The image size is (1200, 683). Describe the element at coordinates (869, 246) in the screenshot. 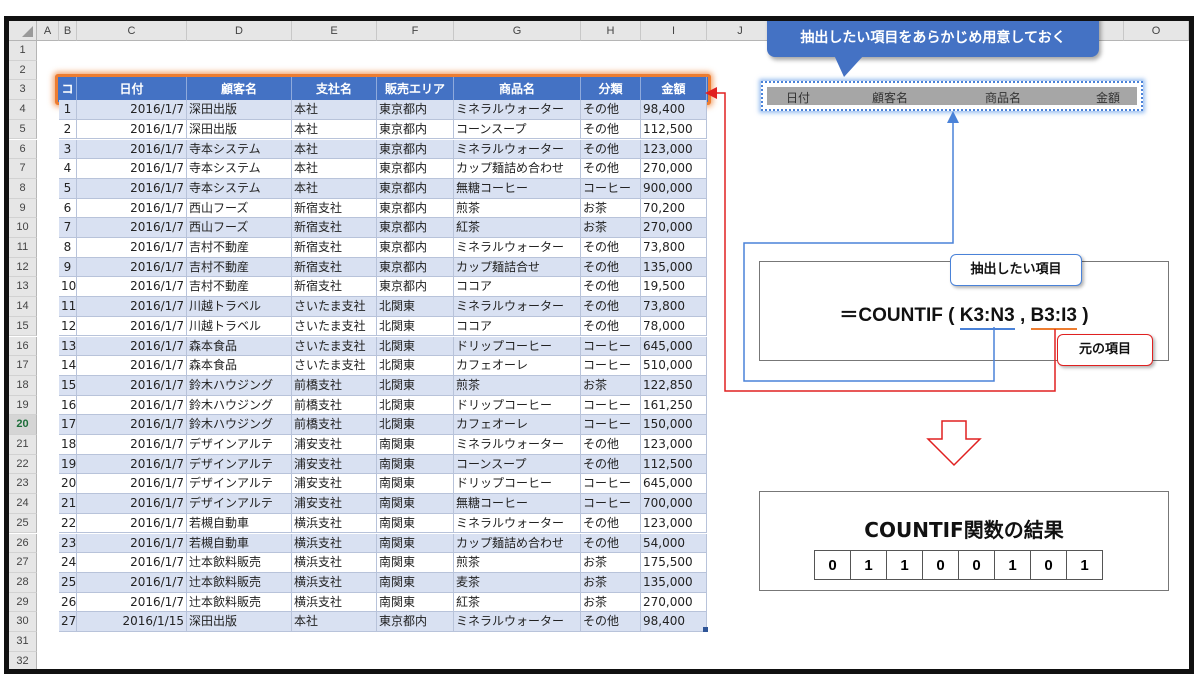

I see `connector-extract-line` at that location.